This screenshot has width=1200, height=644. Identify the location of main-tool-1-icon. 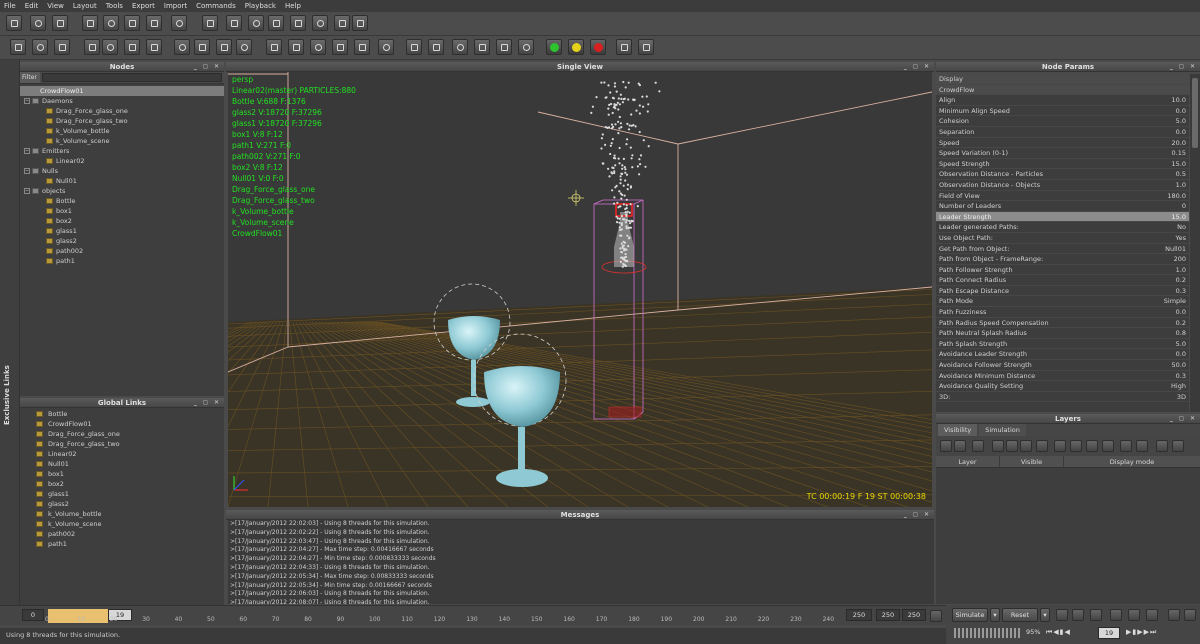
(14, 23).